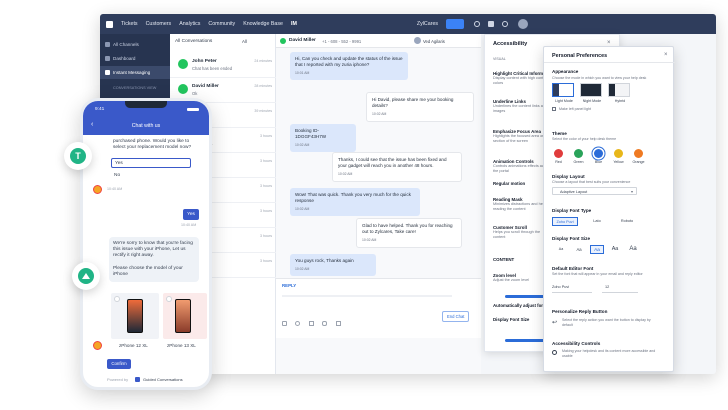 The height and width of the screenshot is (410, 728). Describe the element at coordinates (592, 101) in the screenshot. I see `mode-night-label: Night Mode` at that location.